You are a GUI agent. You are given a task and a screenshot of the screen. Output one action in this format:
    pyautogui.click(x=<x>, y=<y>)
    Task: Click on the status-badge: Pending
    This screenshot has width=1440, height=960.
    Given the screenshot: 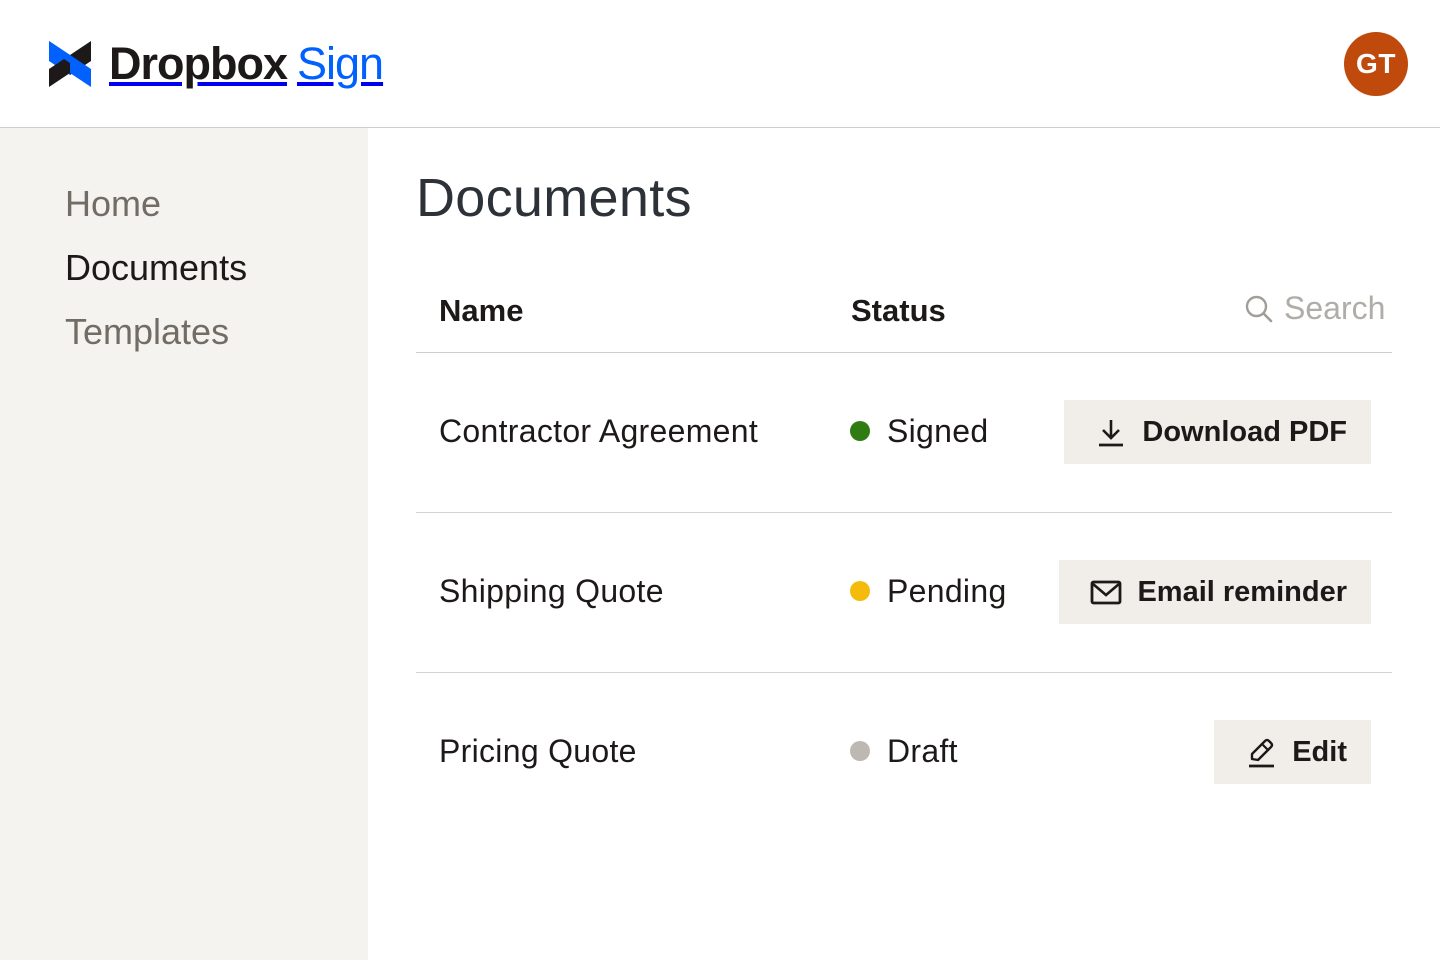 What is the action you would take?
    pyautogui.click(x=928, y=591)
    